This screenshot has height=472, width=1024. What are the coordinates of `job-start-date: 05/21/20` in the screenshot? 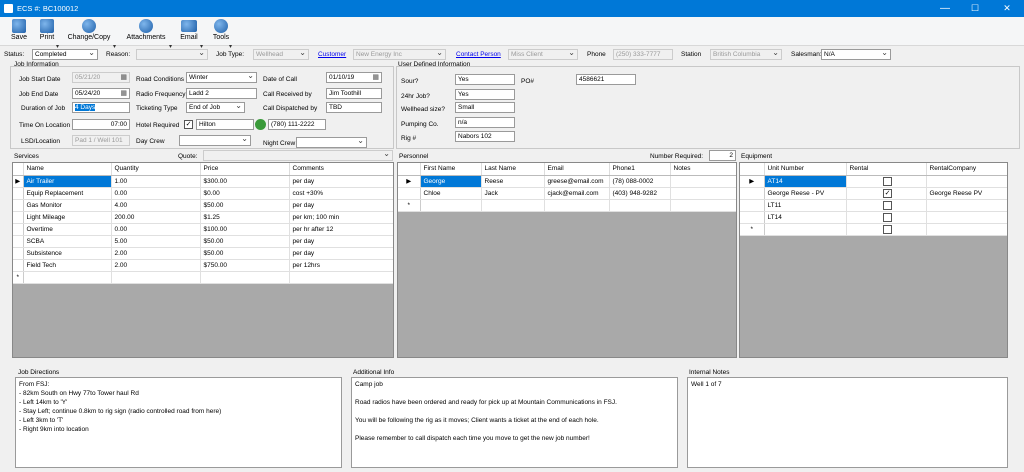 It's located at (101, 77).